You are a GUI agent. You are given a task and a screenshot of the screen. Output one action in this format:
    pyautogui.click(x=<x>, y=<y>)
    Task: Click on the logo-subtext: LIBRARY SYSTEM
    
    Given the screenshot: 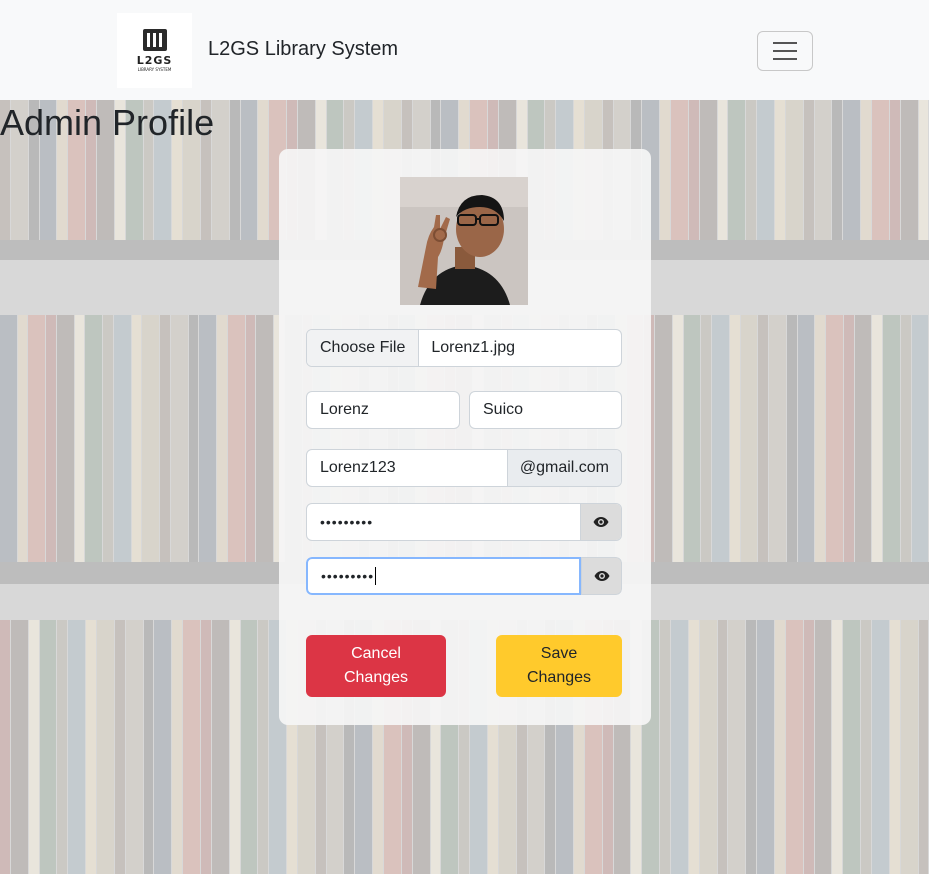 What is the action you would take?
    pyautogui.click(x=154, y=69)
    